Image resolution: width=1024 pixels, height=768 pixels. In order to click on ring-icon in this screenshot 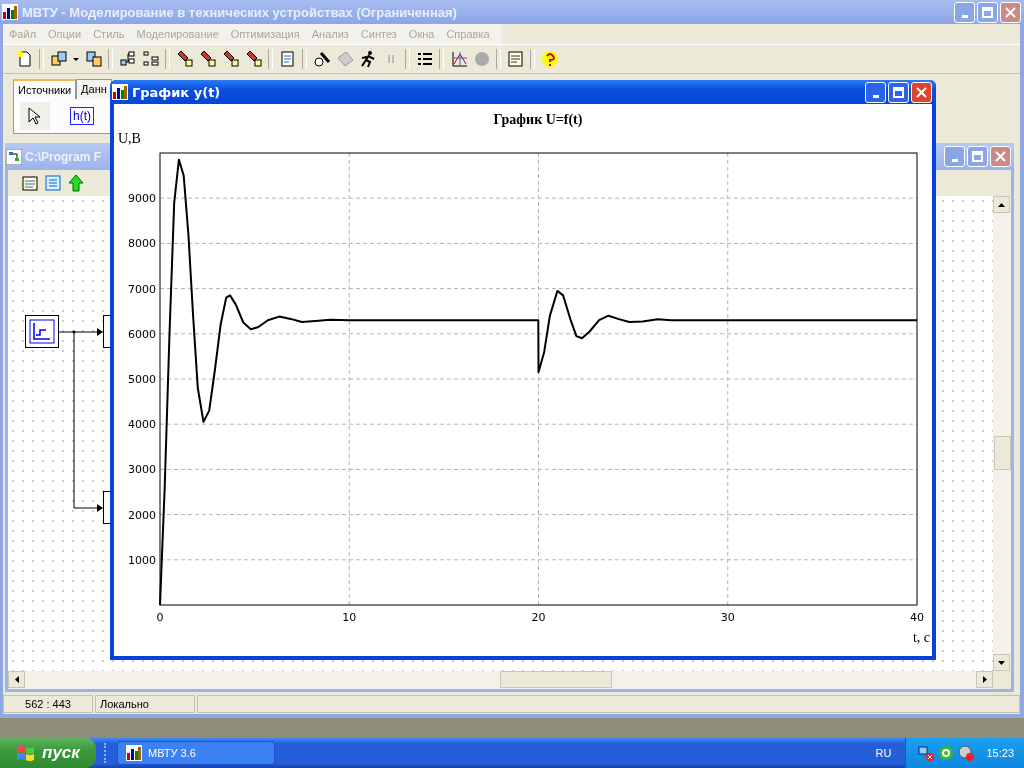, I will do `click(946, 753)`.